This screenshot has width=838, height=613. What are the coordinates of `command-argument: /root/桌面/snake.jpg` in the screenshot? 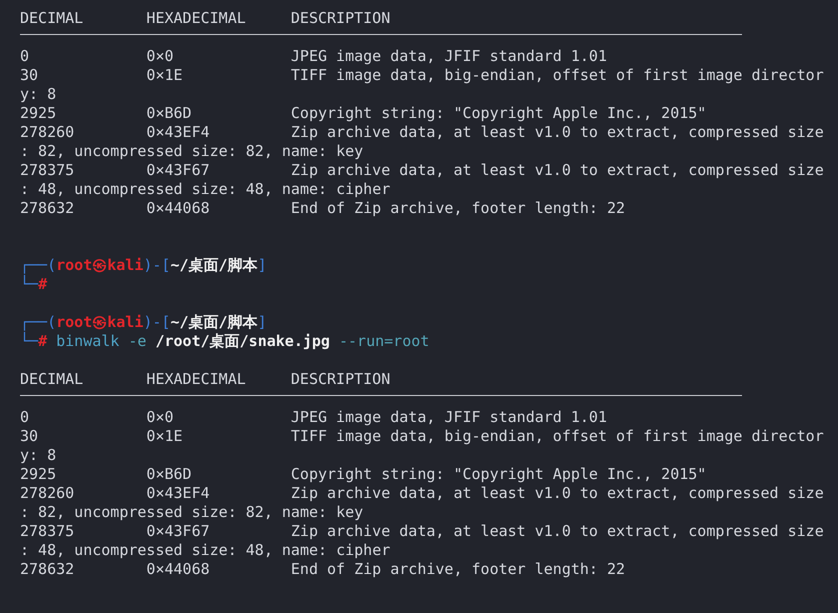 It's located at (242, 341).